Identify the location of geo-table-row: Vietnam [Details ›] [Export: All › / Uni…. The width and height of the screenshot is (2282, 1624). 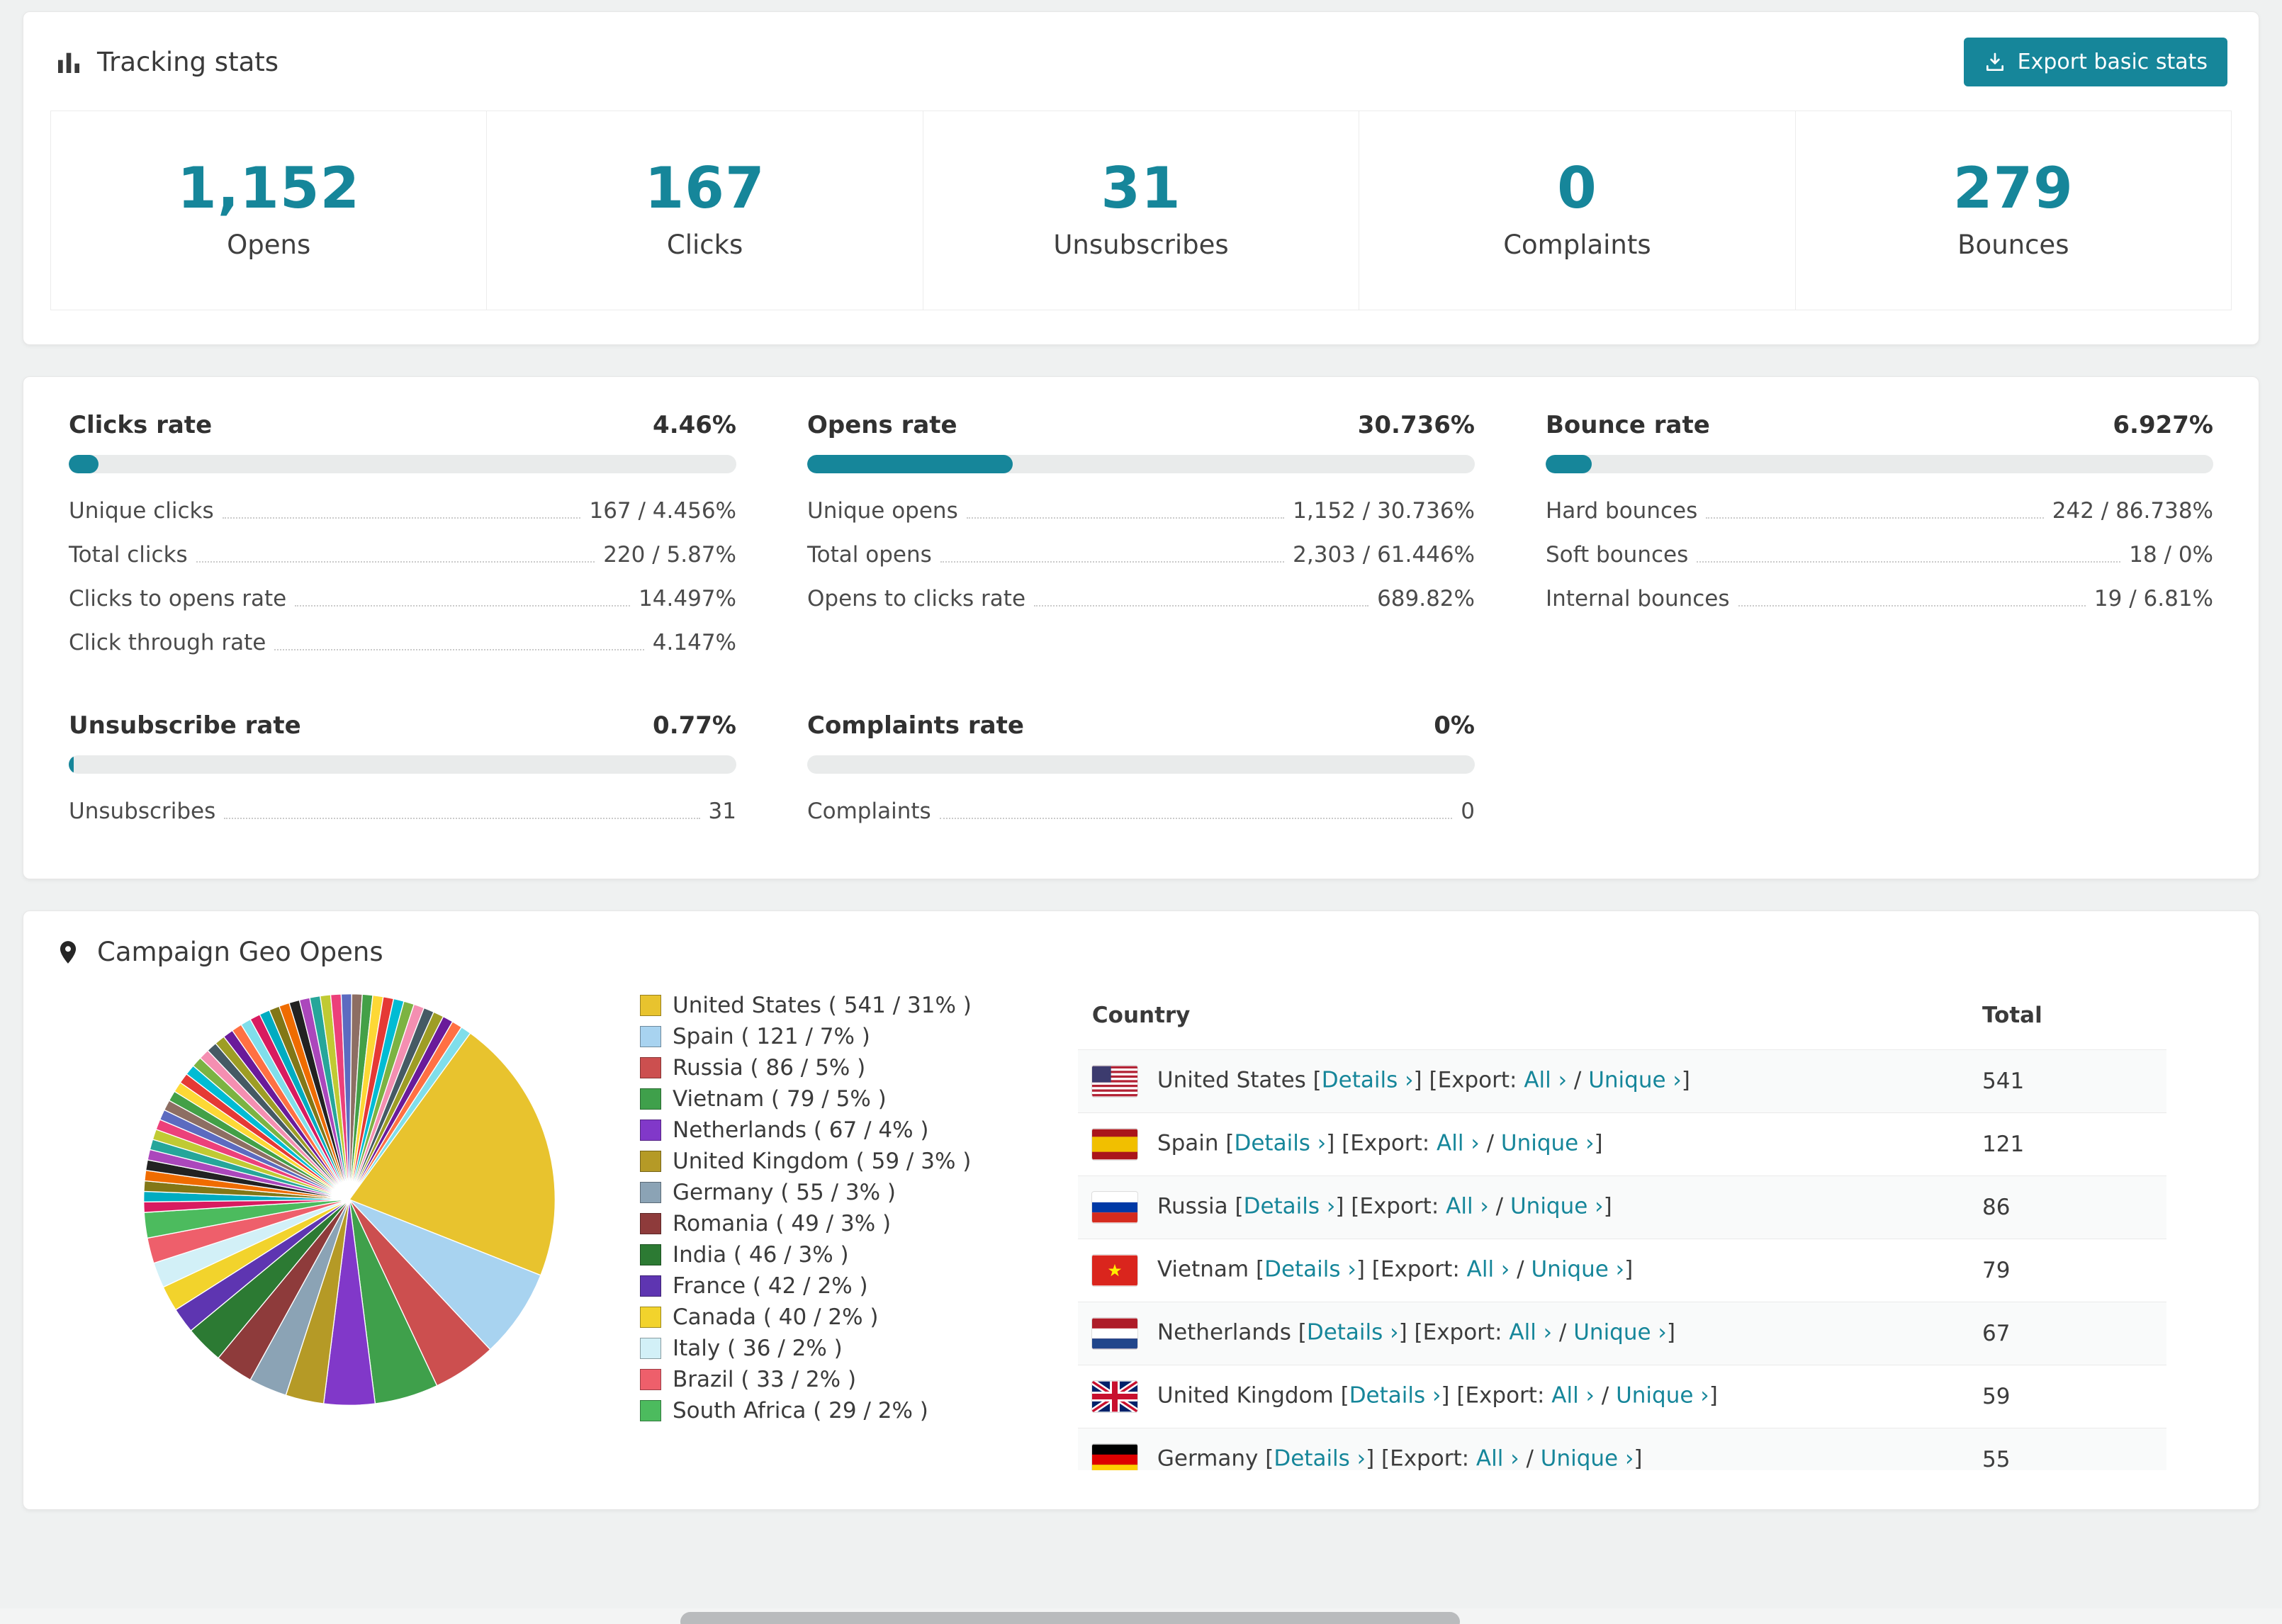
(1621, 1270).